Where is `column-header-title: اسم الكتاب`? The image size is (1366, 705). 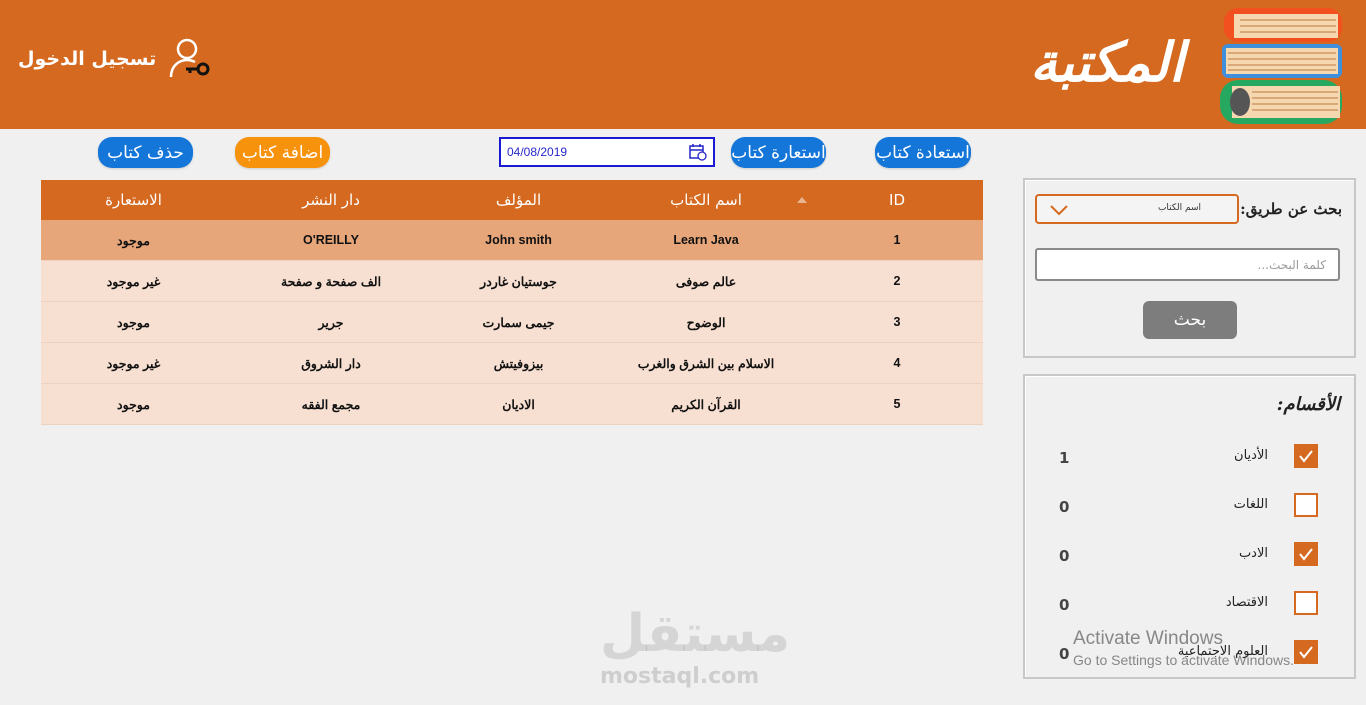
column-header-title: اسم الكتاب is located at coordinates (706, 200).